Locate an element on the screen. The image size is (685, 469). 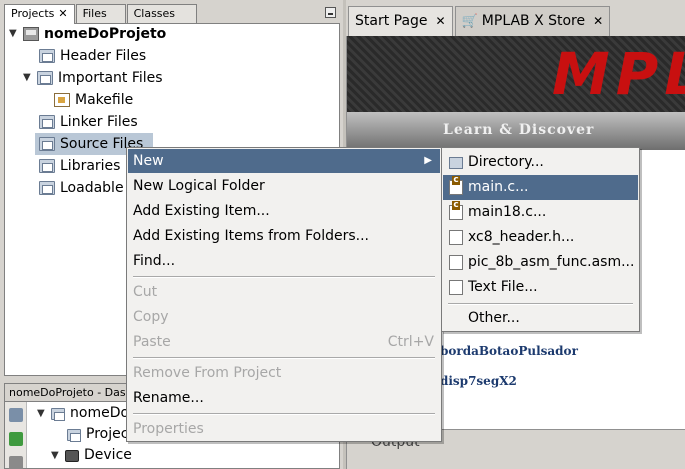
cart-icon: 🛒 is located at coordinates (469, 21).